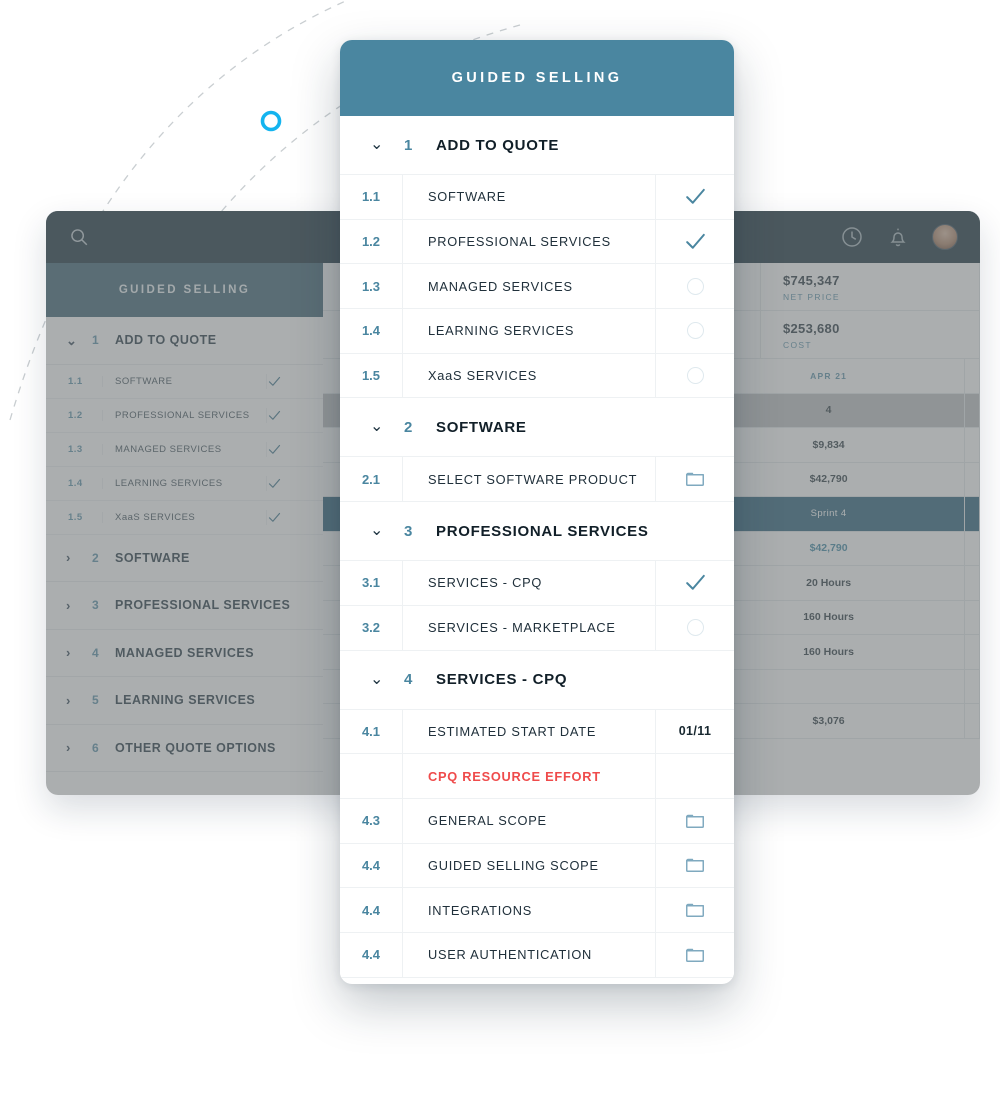  I want to click on background-nav-item: 1.5 XaaS SERVICES, so click(184, 518).